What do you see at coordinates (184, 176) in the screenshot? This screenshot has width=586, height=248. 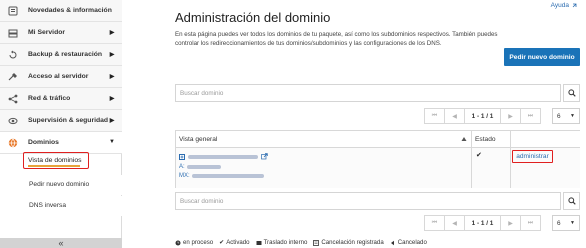 I see `mx-record-prefix: MX:` at bounding box center [184, 176].